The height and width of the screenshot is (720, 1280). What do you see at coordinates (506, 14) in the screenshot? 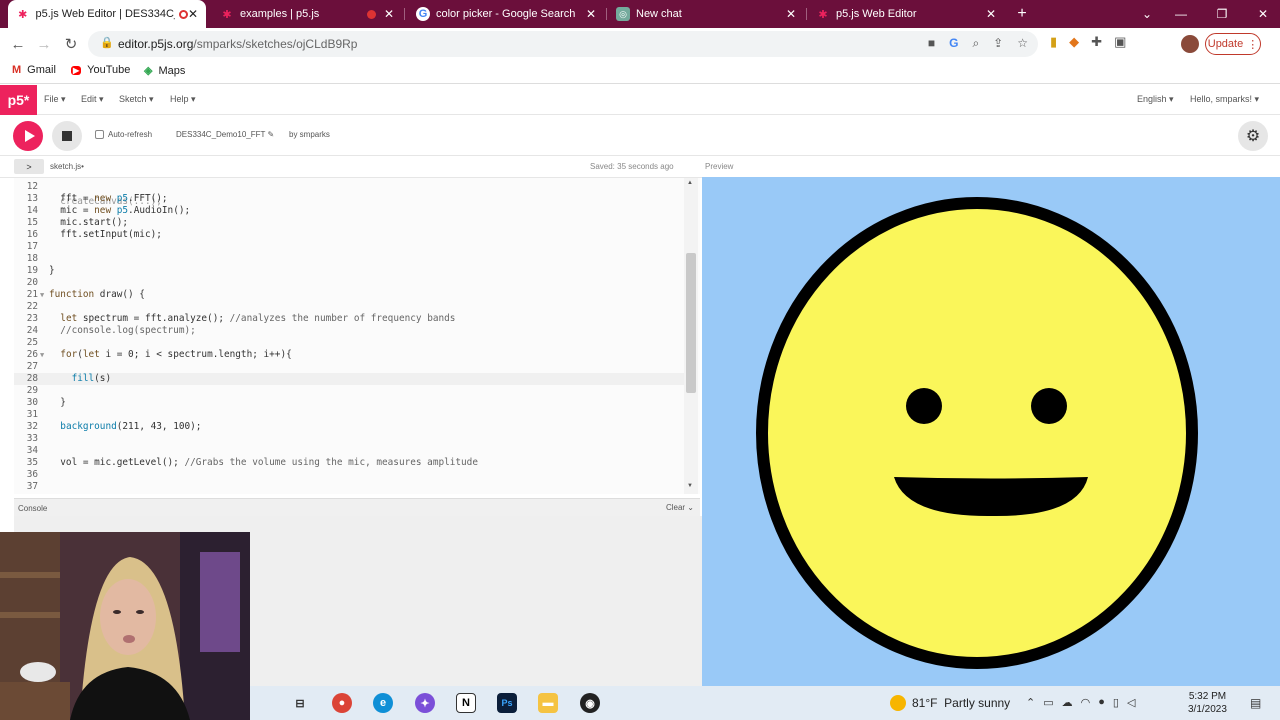
I see `browser-tab-3: G color picker - Google Search ✕` at bounding box center [506, 14].